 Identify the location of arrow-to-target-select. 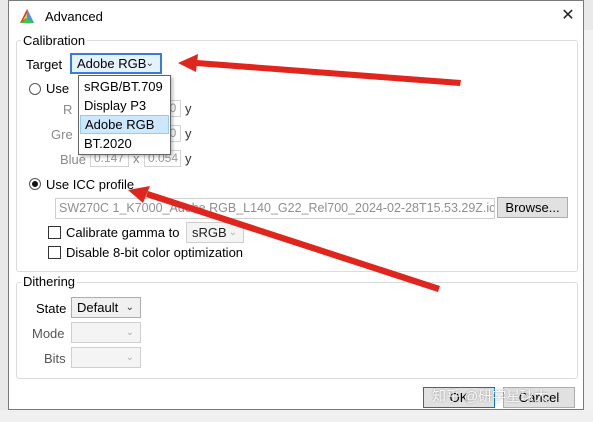
(319, 70).